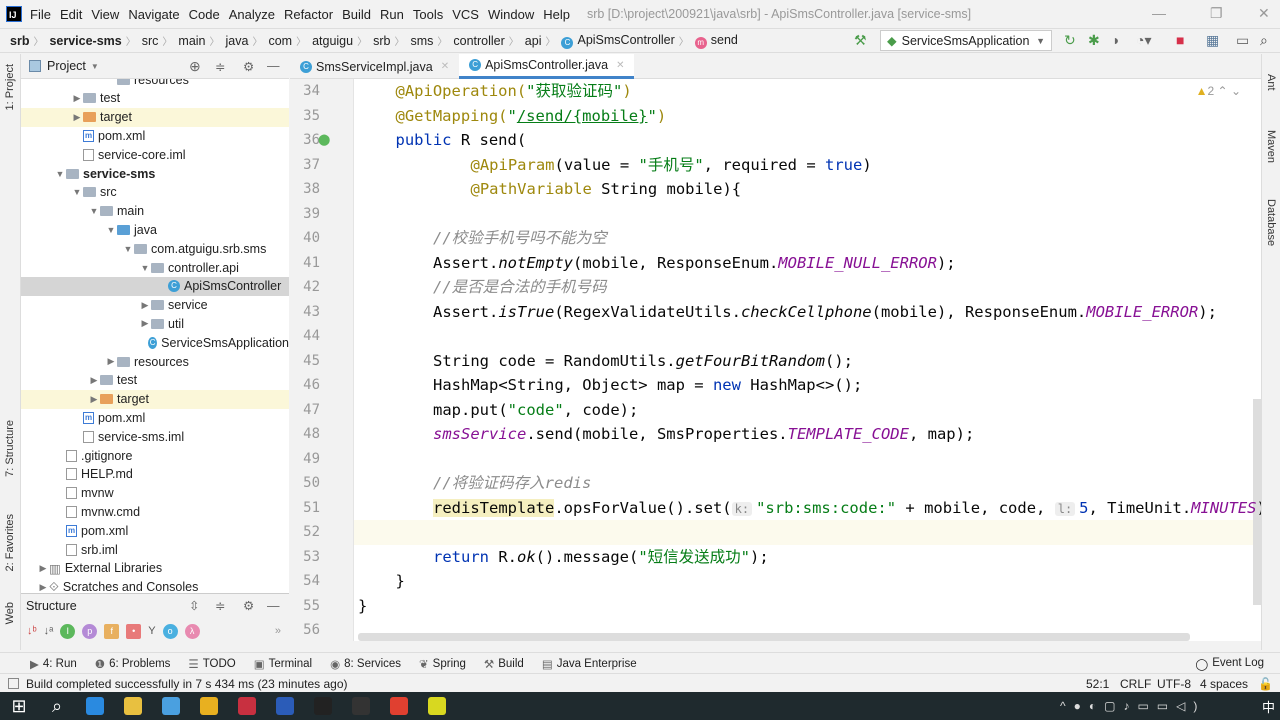 This screenshot has width=1280, height=720. I want to click on taskbar-intellij-icon, so click(323, 706).